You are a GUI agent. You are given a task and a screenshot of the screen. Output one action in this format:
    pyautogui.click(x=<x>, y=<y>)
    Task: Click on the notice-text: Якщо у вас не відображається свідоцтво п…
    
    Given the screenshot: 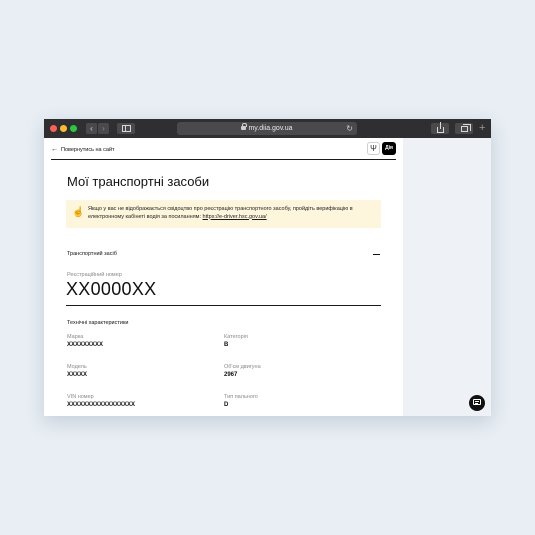 What is the action you would take?
    pyautogui.click(x=233, y=213)
    